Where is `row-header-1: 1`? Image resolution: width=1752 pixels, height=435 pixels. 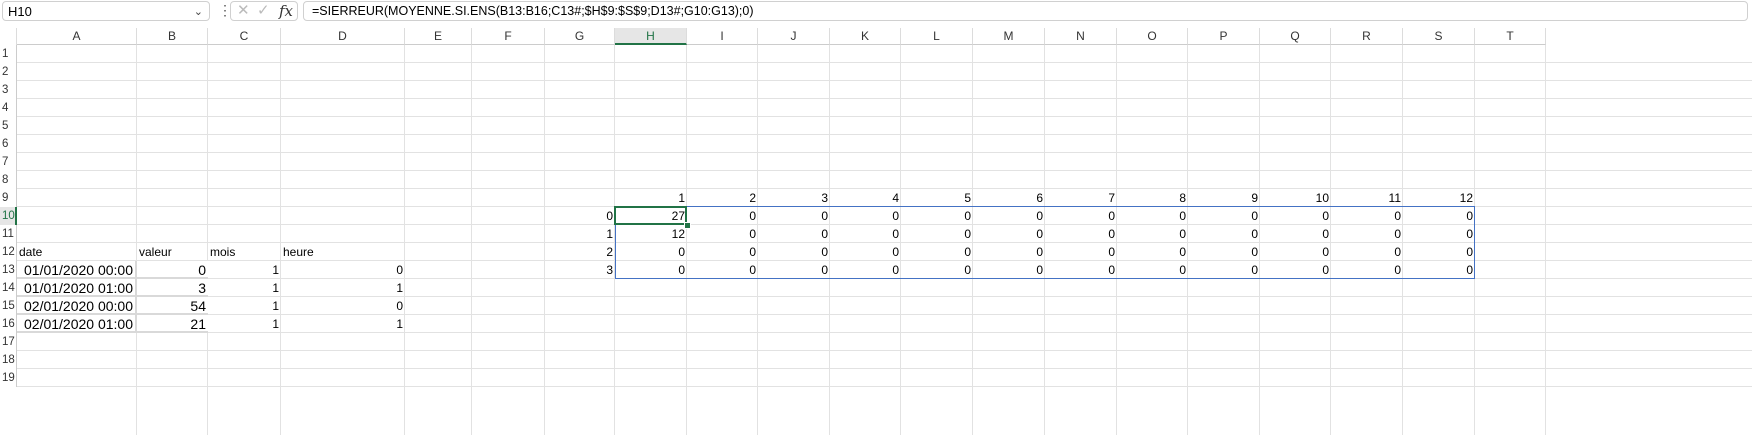 row-header-1: 1 is located at coordinates (8, 54).